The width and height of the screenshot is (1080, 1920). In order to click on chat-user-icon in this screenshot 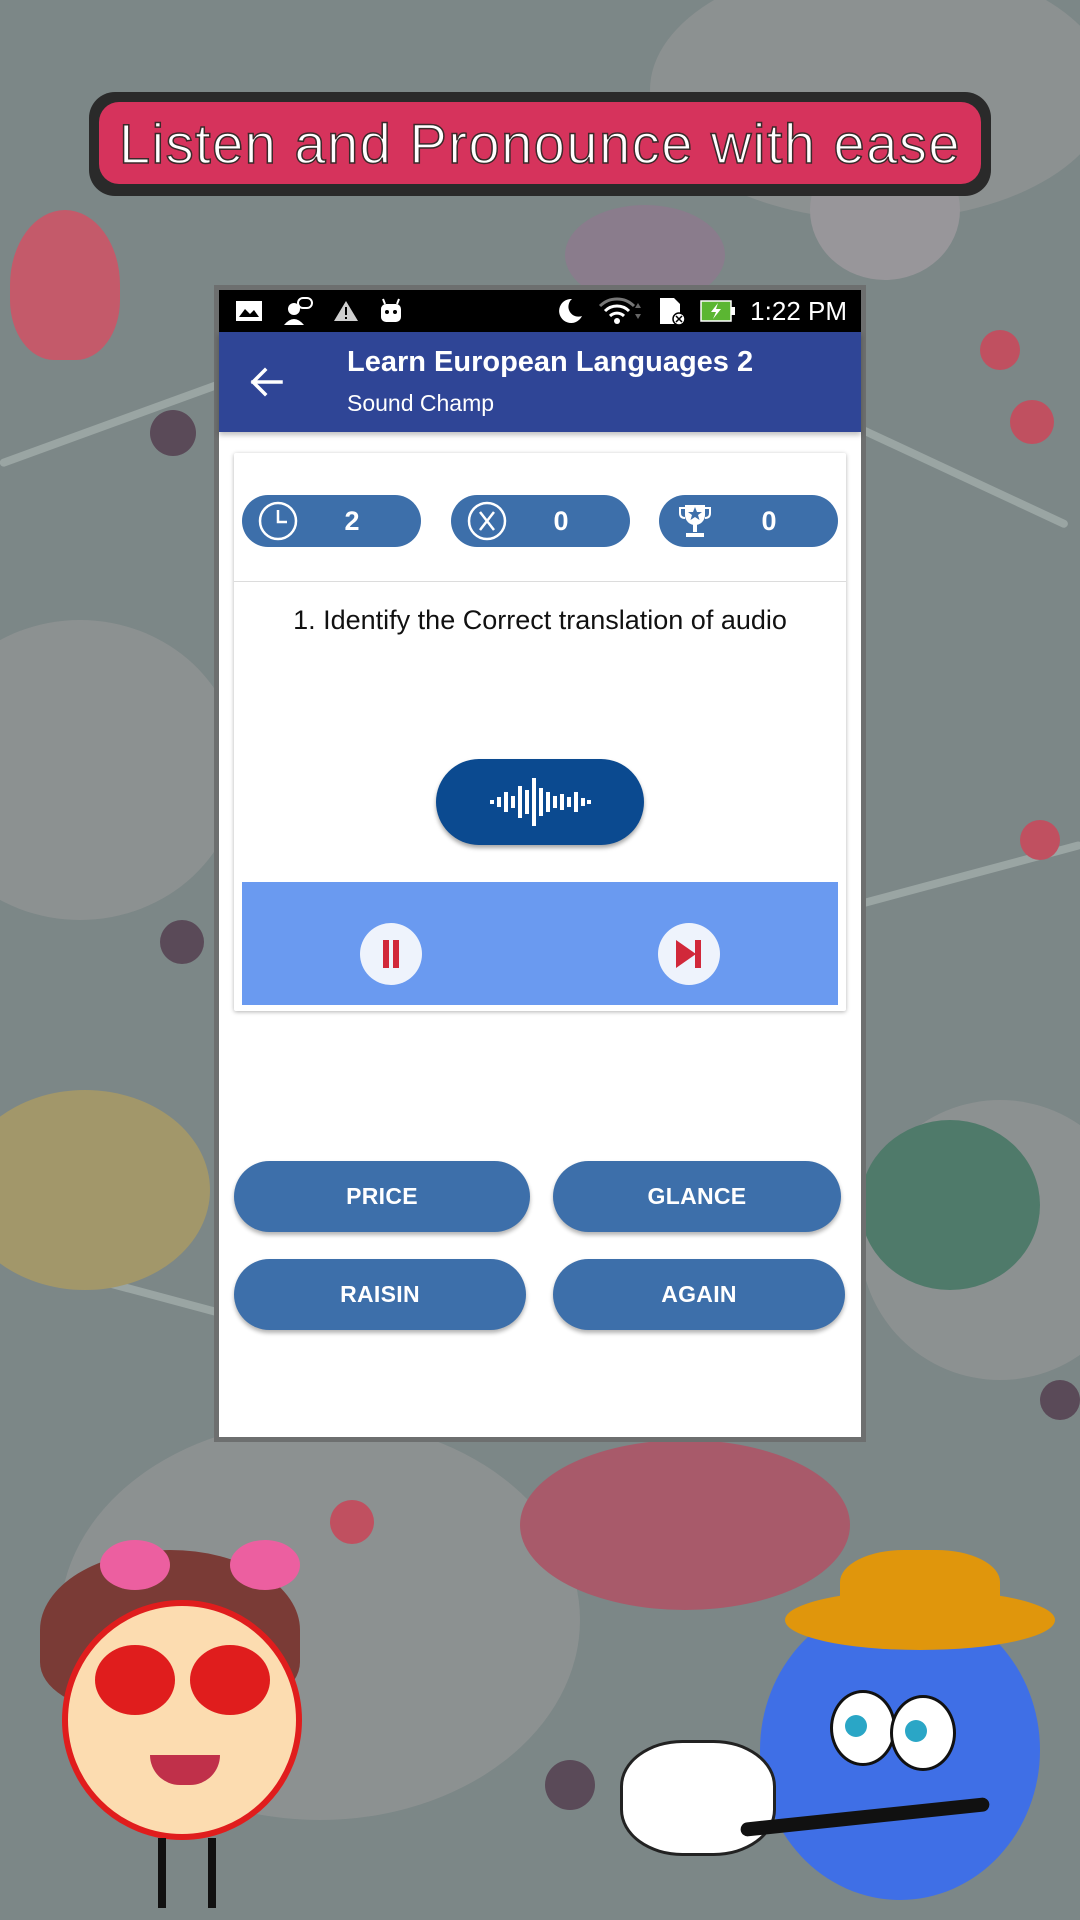, I will do `click(298, 311)`.